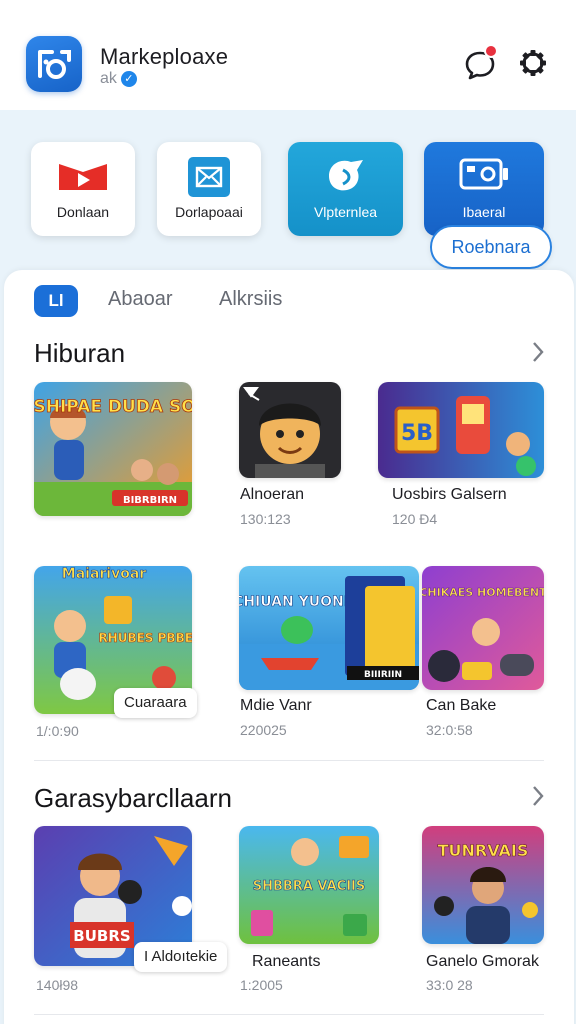  I want to click on page-title: Markeplоaxe, so click(164, 56).